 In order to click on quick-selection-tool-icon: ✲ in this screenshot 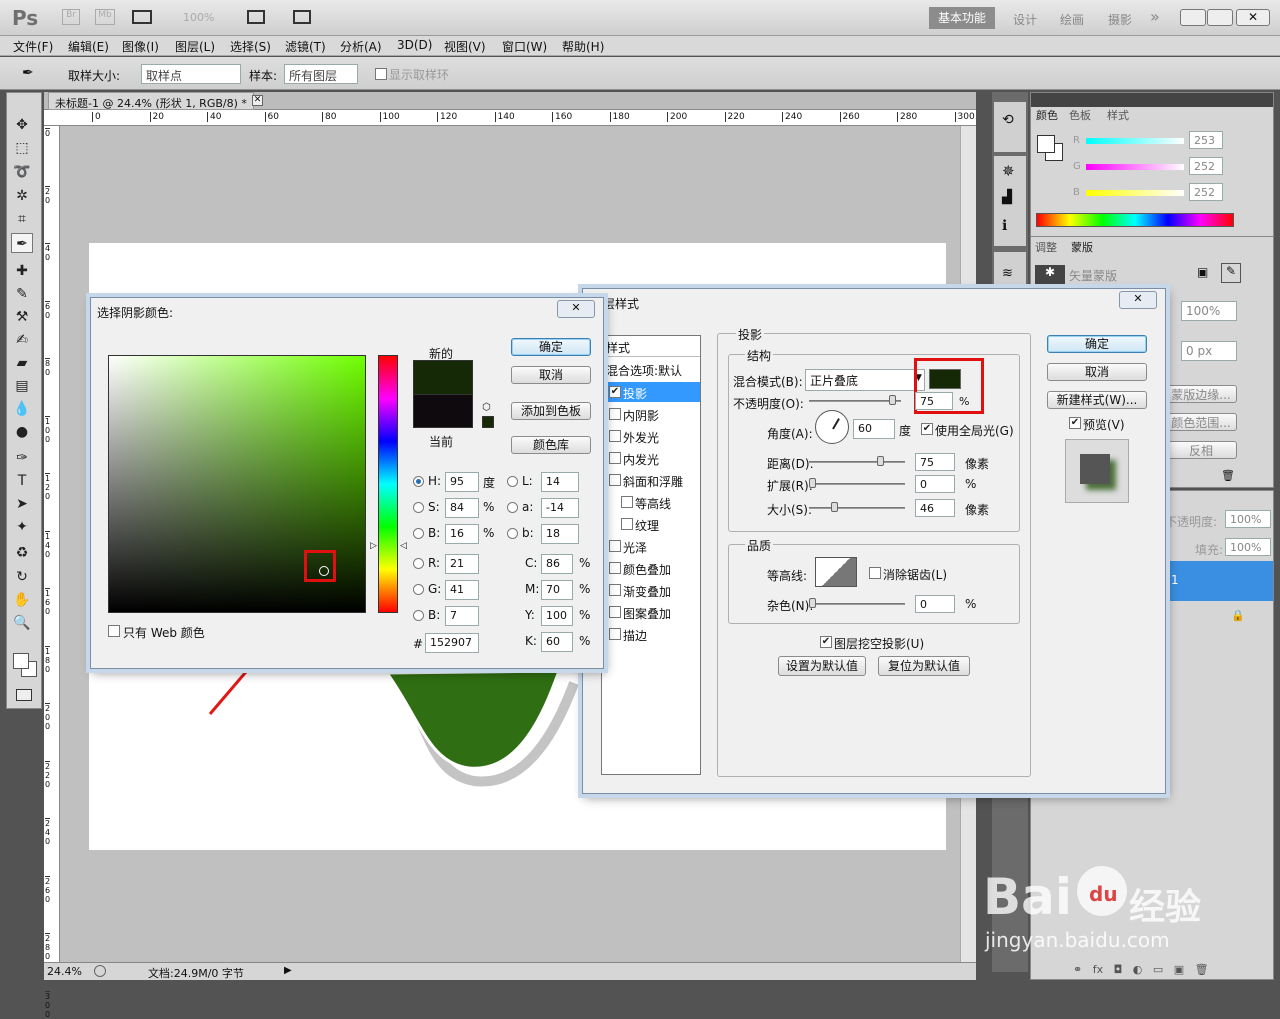, I will do `click(22, 196)`.